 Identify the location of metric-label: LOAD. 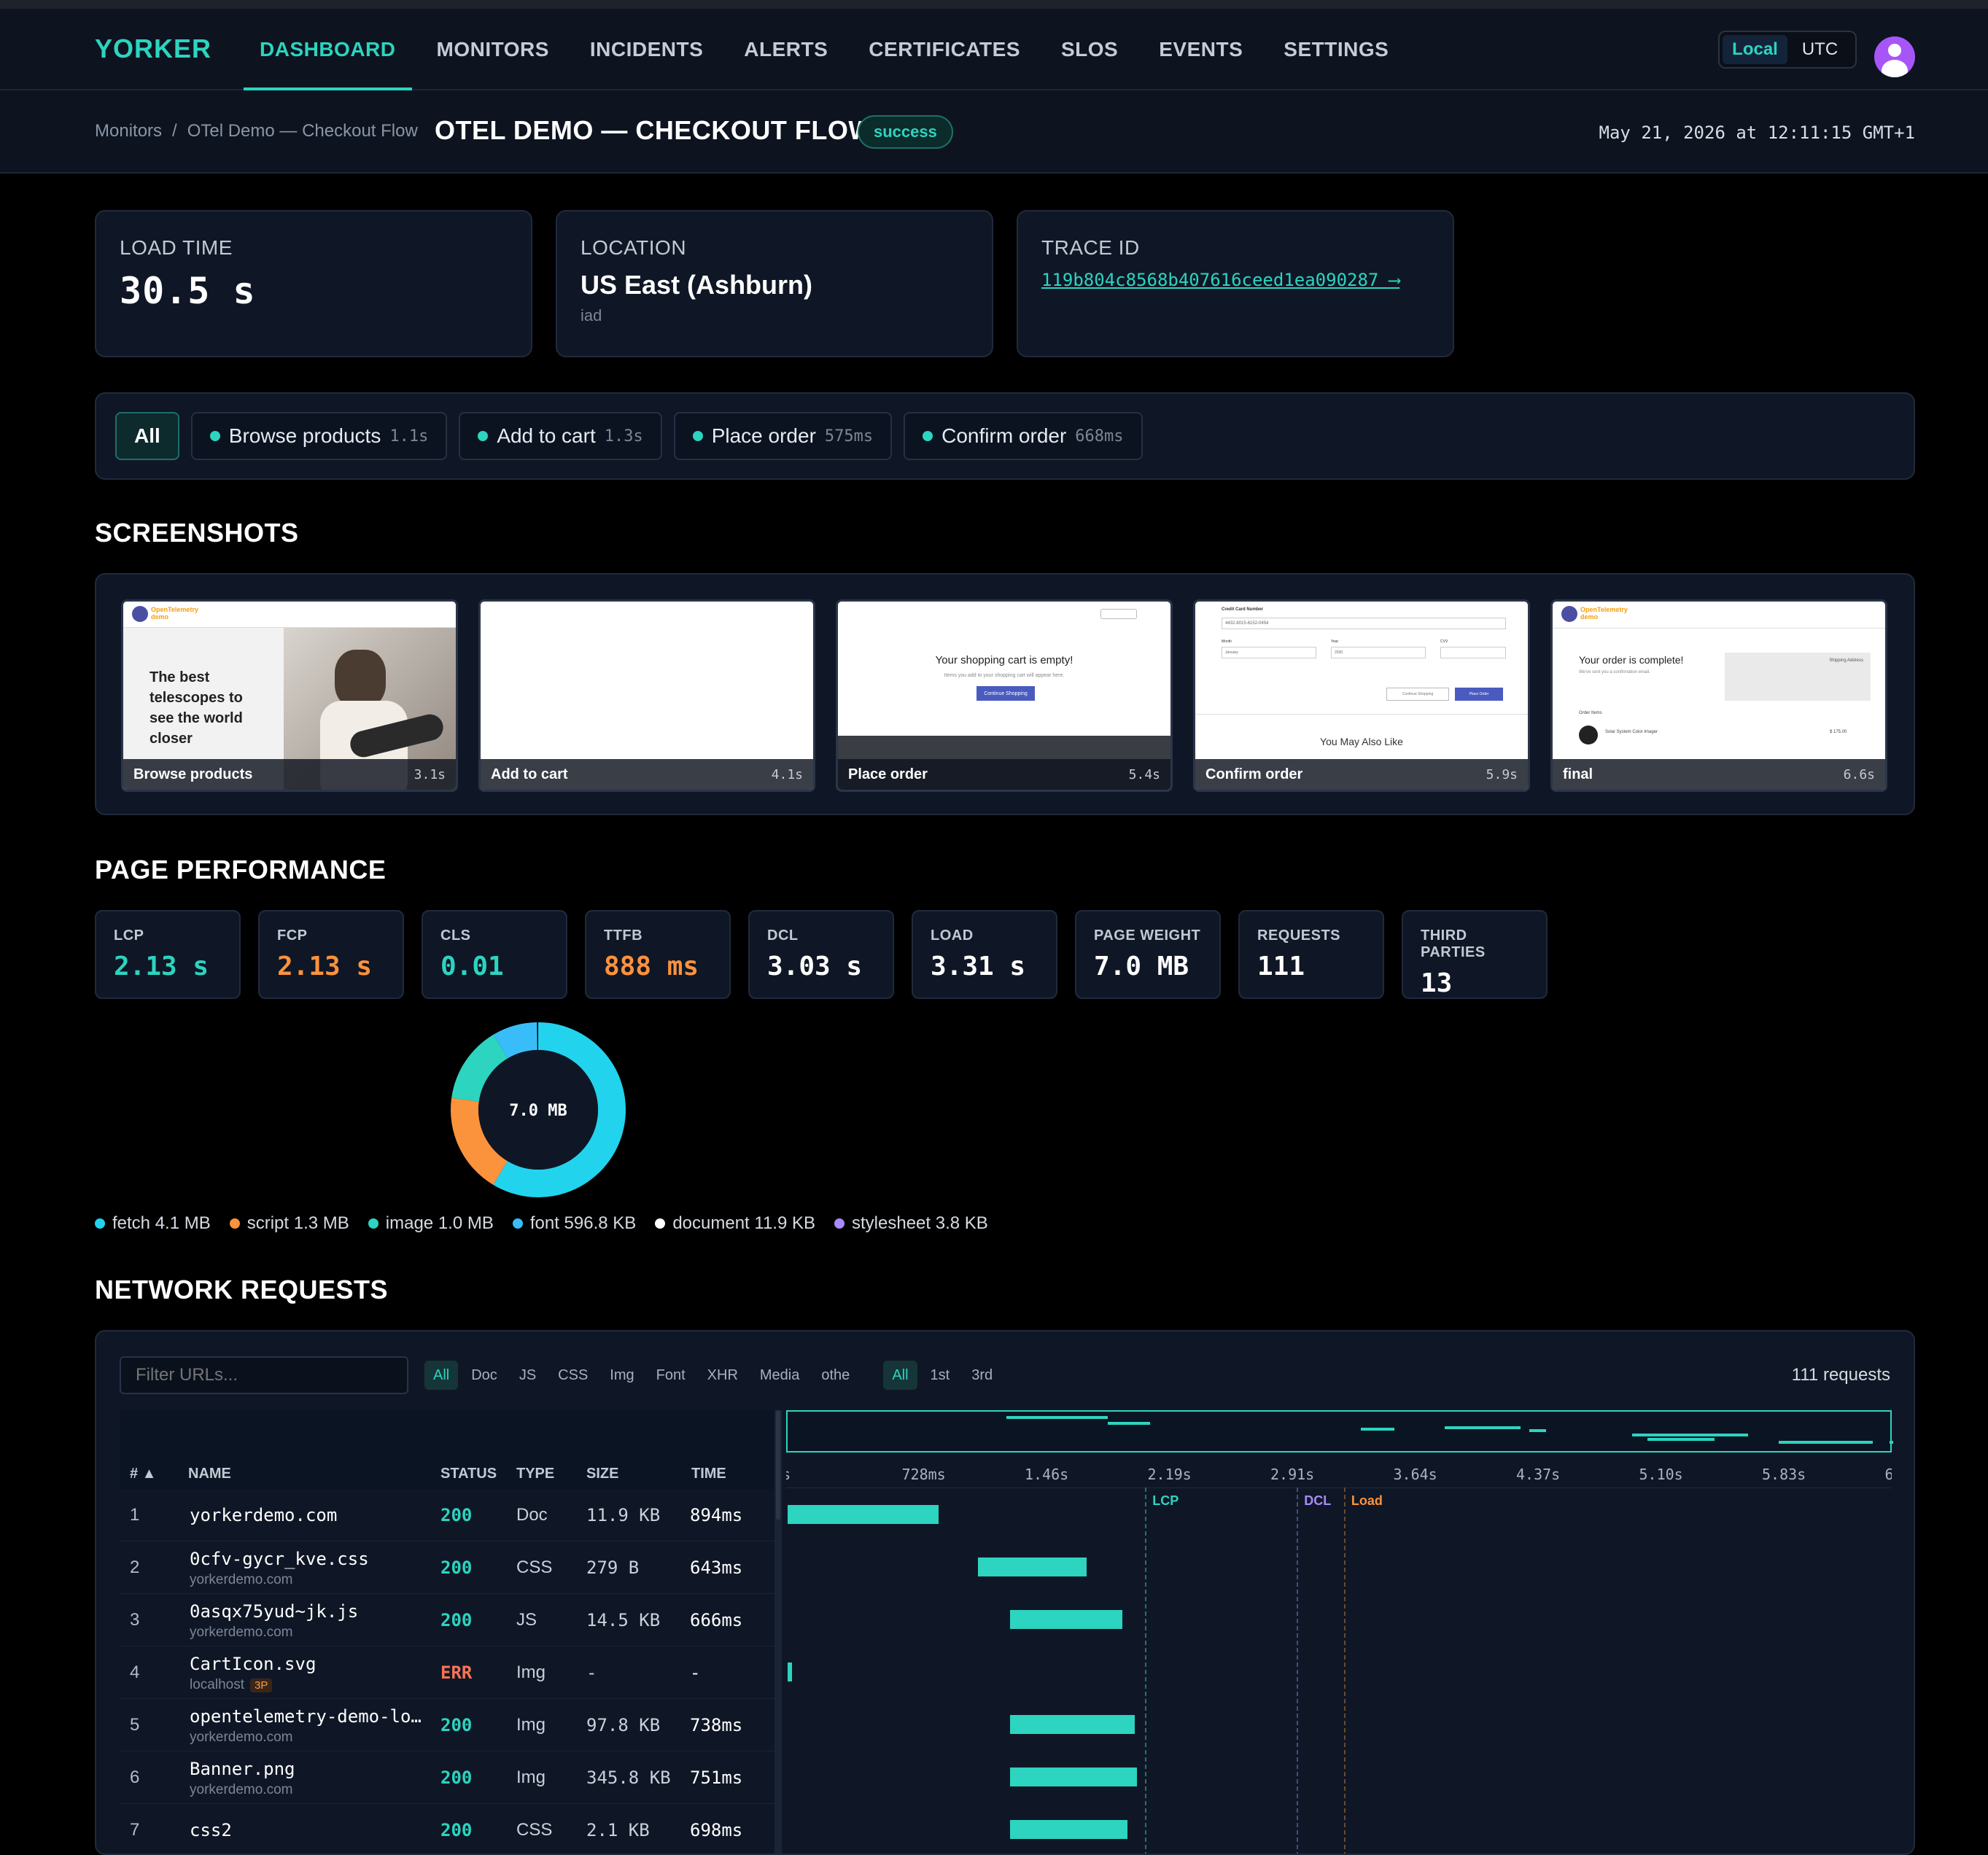
(953, 936).